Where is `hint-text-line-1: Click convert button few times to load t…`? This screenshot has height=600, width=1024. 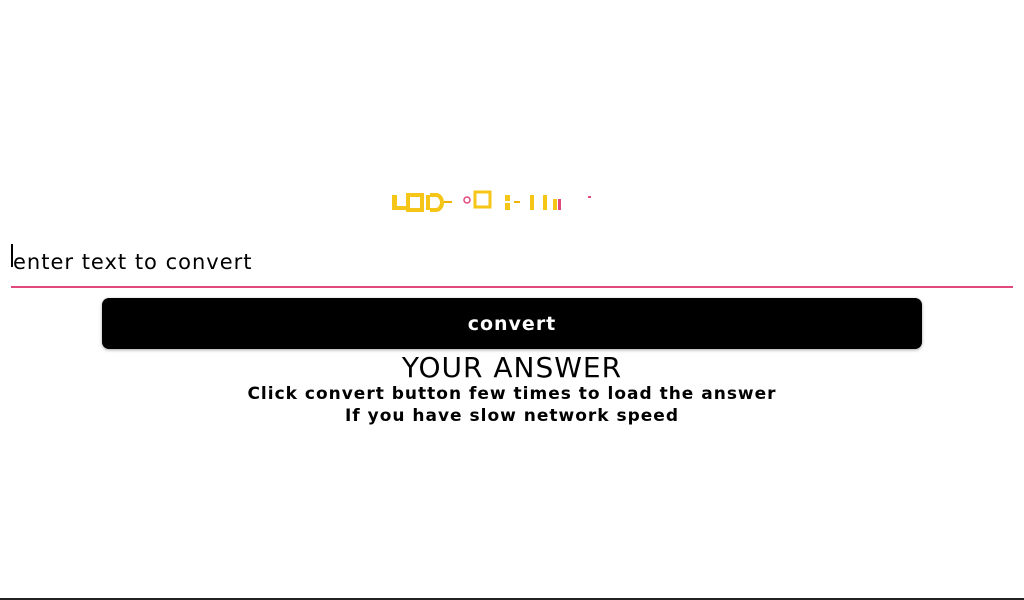 hint-text-line-1: Click convert button few times to load t… is located at coordinates (512, 394).